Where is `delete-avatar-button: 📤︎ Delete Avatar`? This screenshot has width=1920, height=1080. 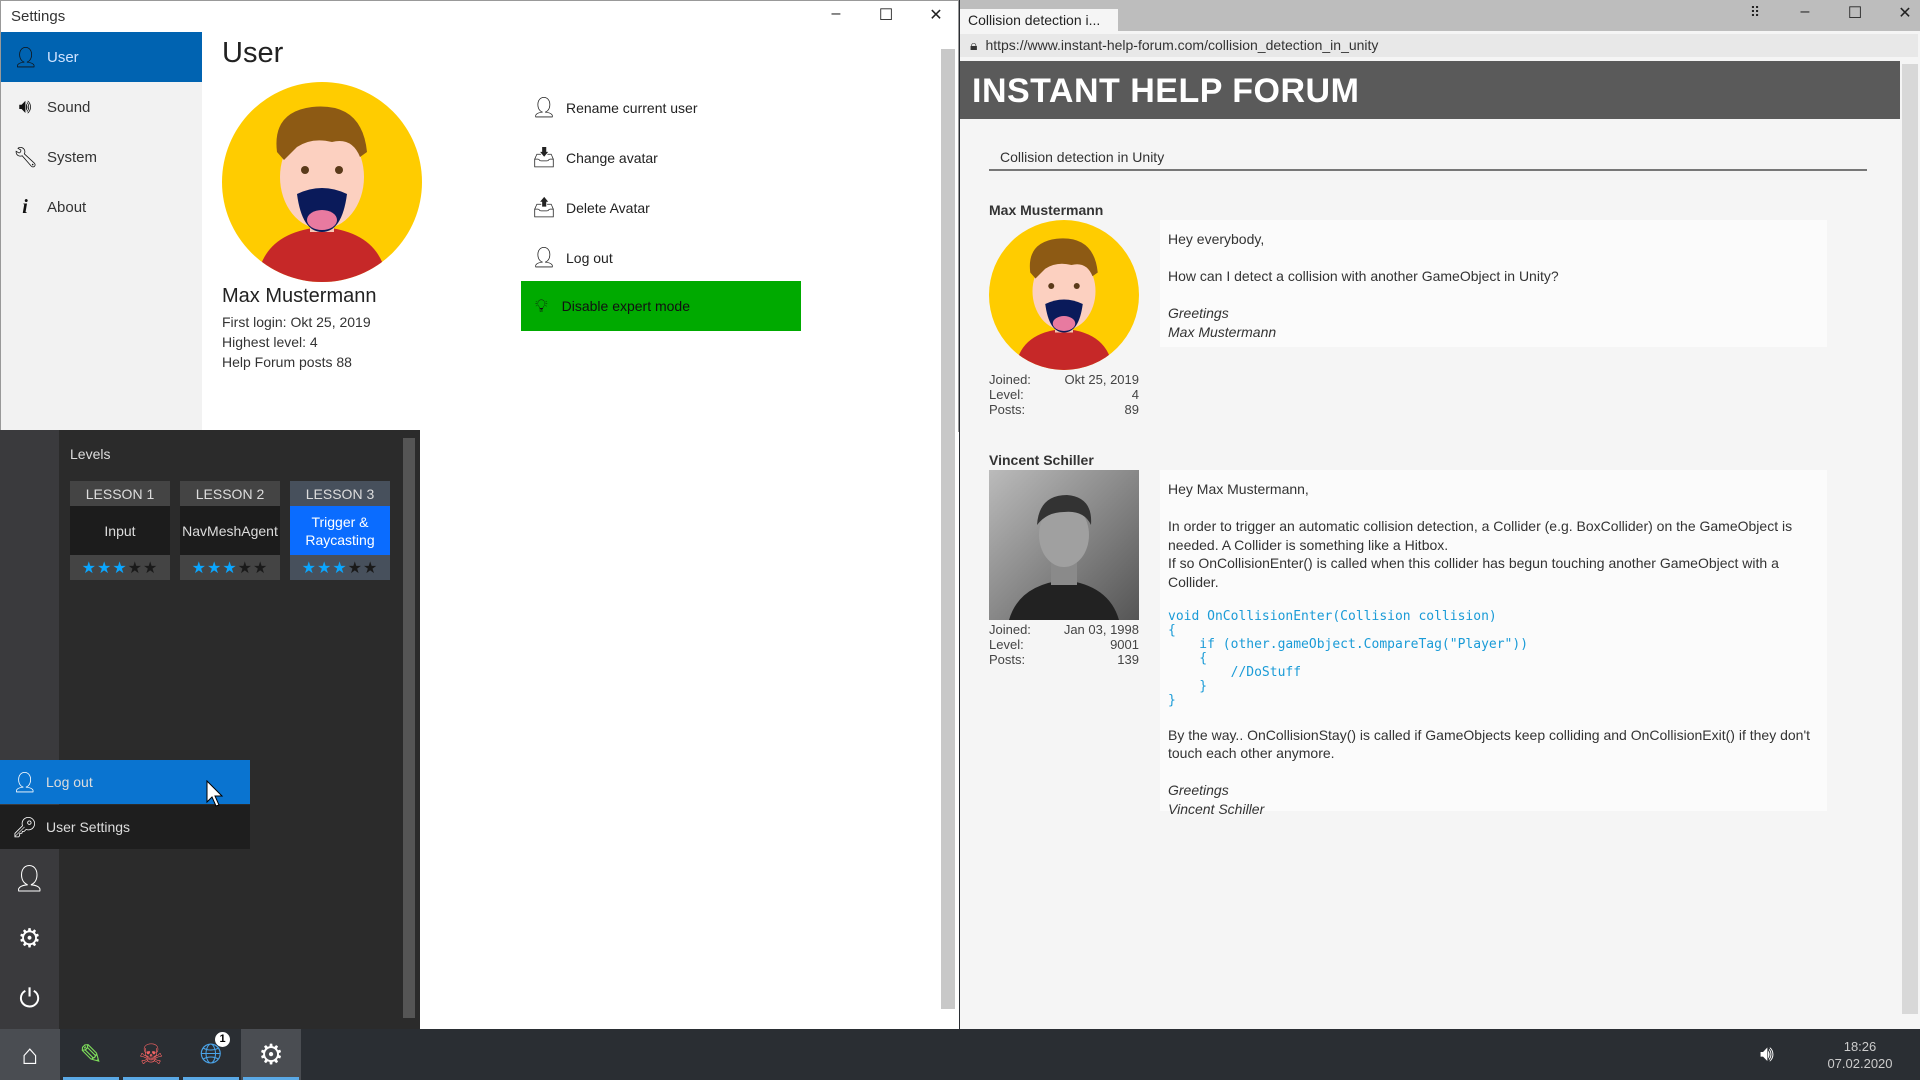
delete-avatar-button: 📤︎ Delete Avatar is located at coordinates (590, 207).